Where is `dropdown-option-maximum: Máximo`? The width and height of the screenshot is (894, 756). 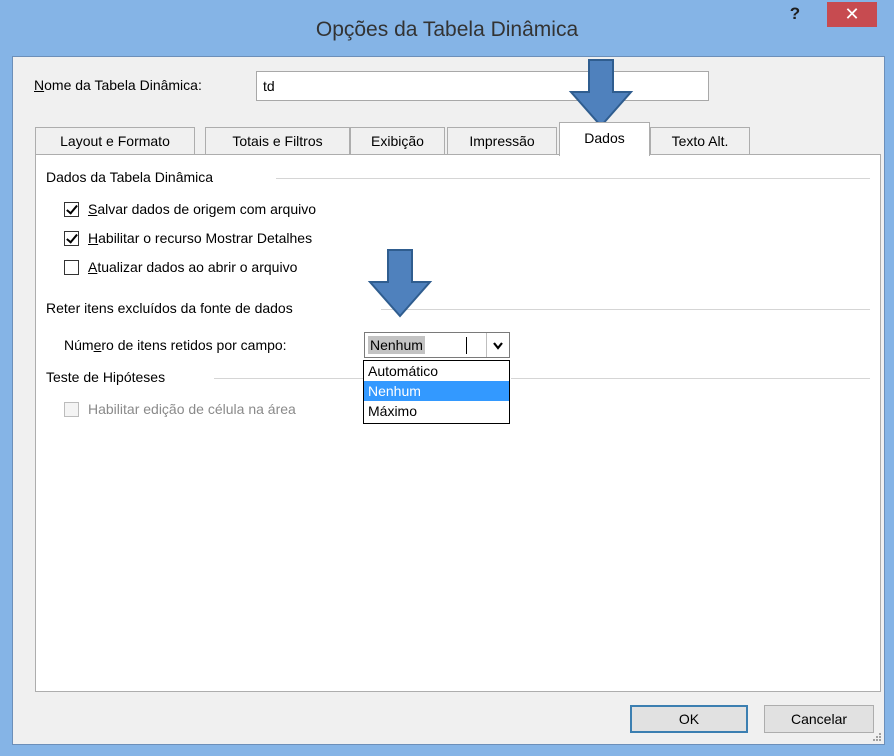
dropdown-option-maximum: Máximo is located at coordinates (436, 411).